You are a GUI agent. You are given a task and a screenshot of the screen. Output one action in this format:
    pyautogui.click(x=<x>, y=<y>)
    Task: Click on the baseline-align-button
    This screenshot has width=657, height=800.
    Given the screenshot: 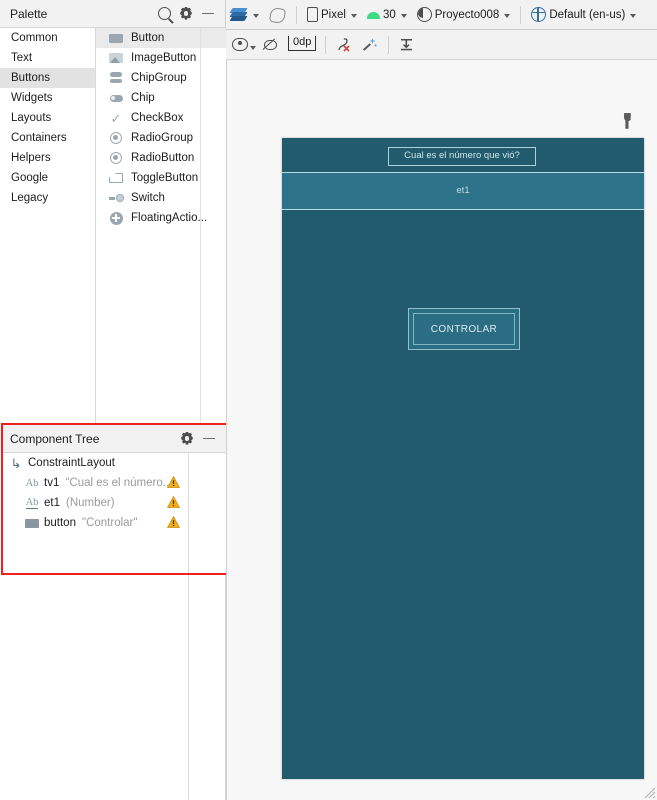 What is the action you would take?
    pyautogui.click(x=406, y=45)
    